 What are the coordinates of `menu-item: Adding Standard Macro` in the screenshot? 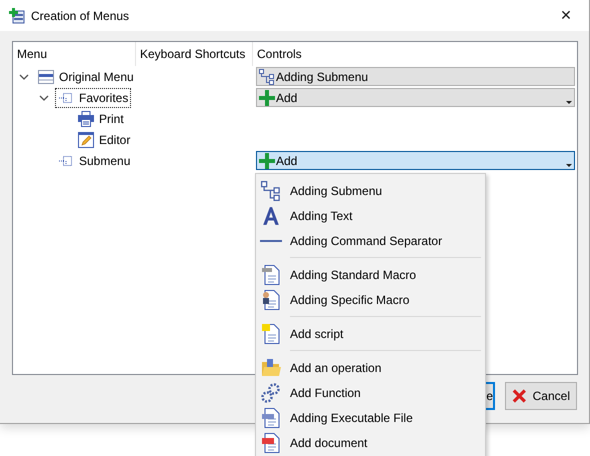 It's located at (370, 274).